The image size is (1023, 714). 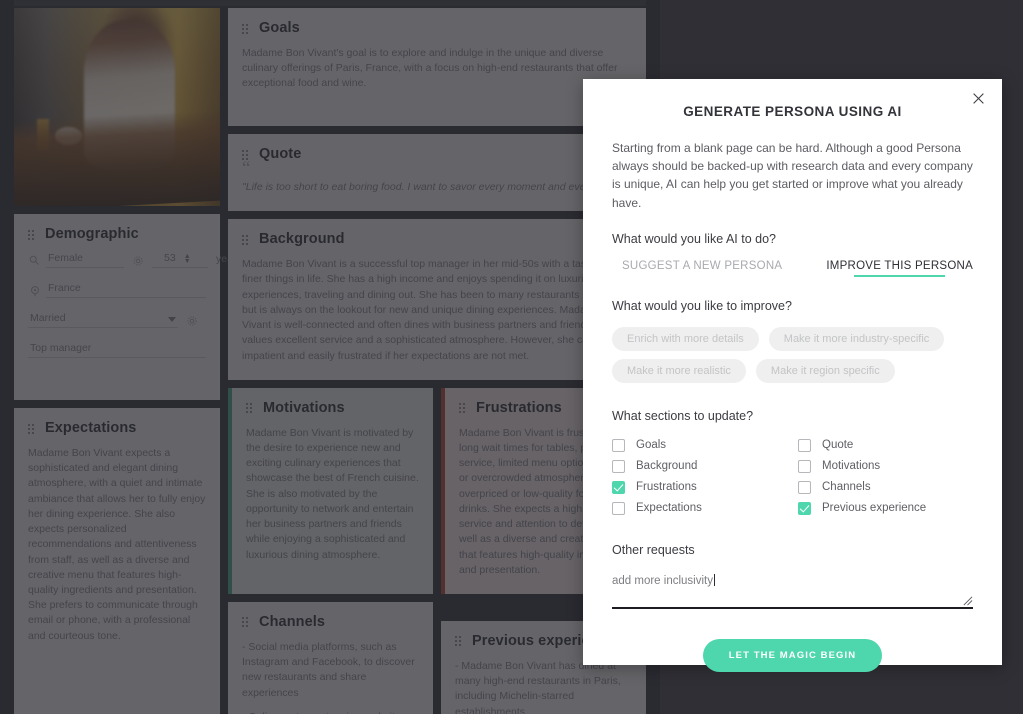 I want to click on other-requests-label: Other requests, so click(x=653, y=549).